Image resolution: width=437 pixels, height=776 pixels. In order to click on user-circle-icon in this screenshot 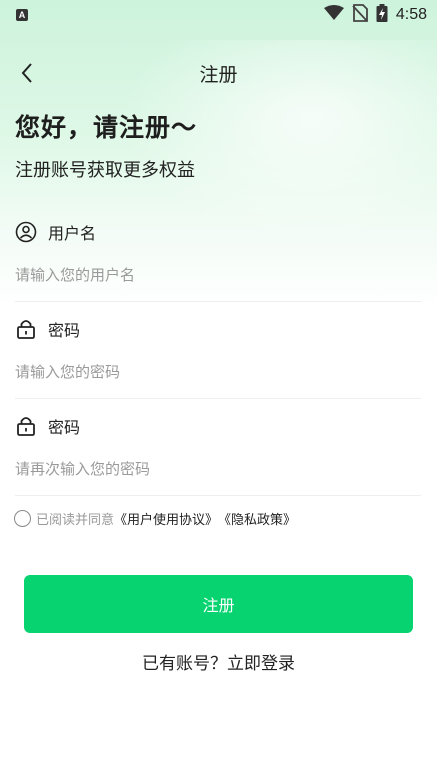, I will do `click(26, 232)`.